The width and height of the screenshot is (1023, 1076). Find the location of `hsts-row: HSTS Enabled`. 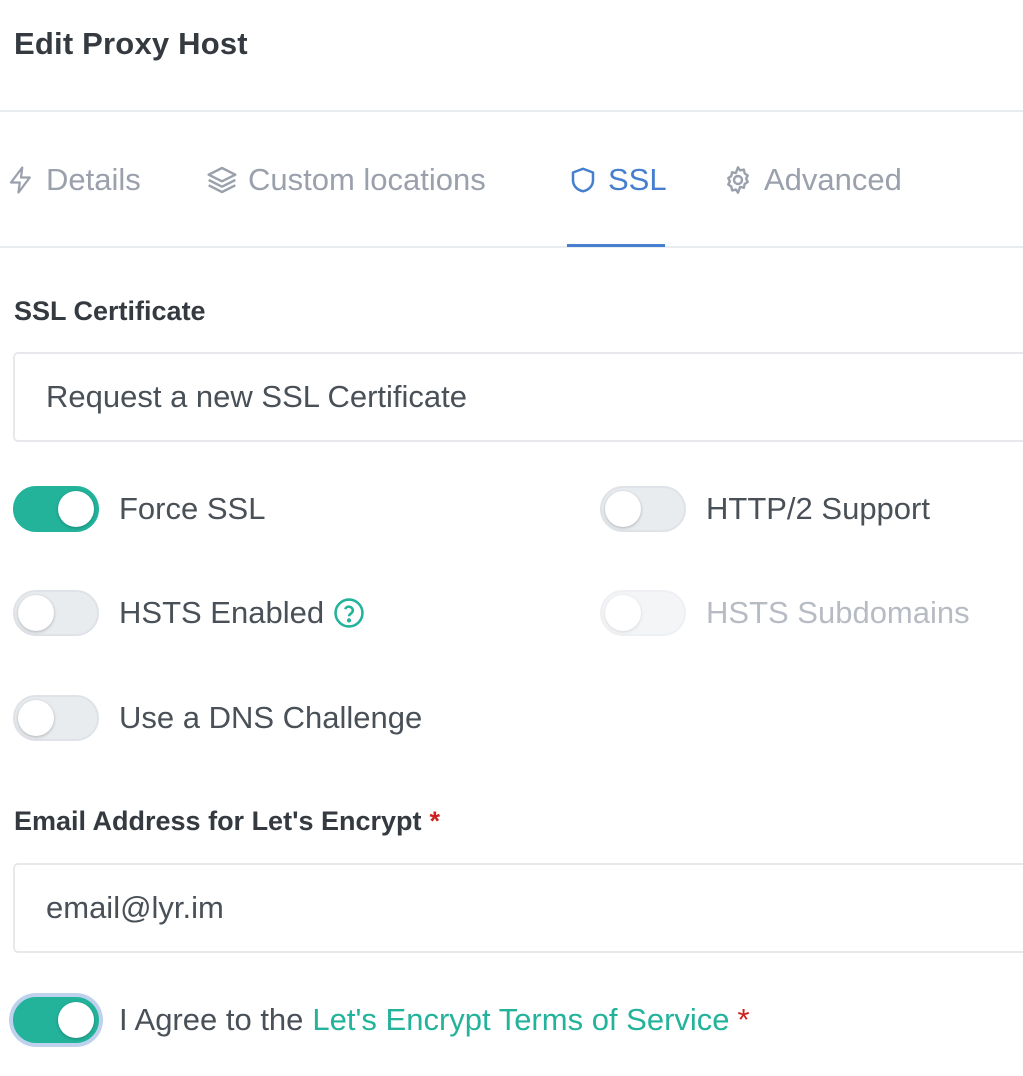

hsts-row: HSTS Enabled is located at coordinates (189, 613).